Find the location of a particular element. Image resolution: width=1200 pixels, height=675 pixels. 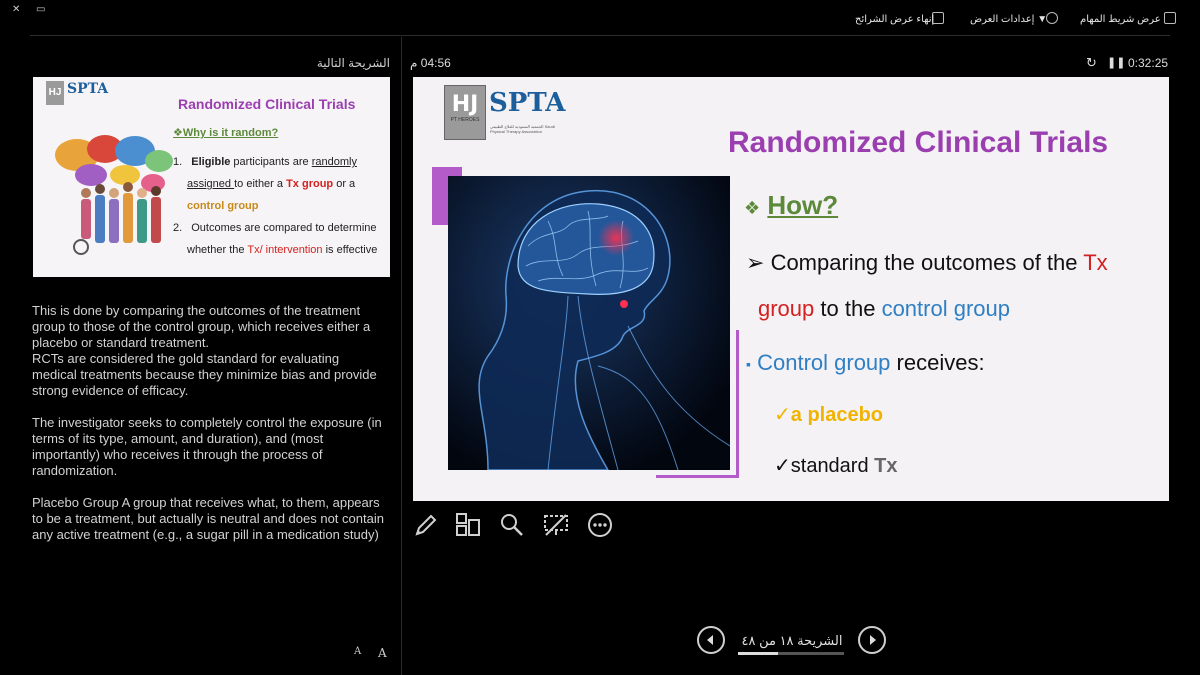

panel-divider is located at coordinates (401, 356).